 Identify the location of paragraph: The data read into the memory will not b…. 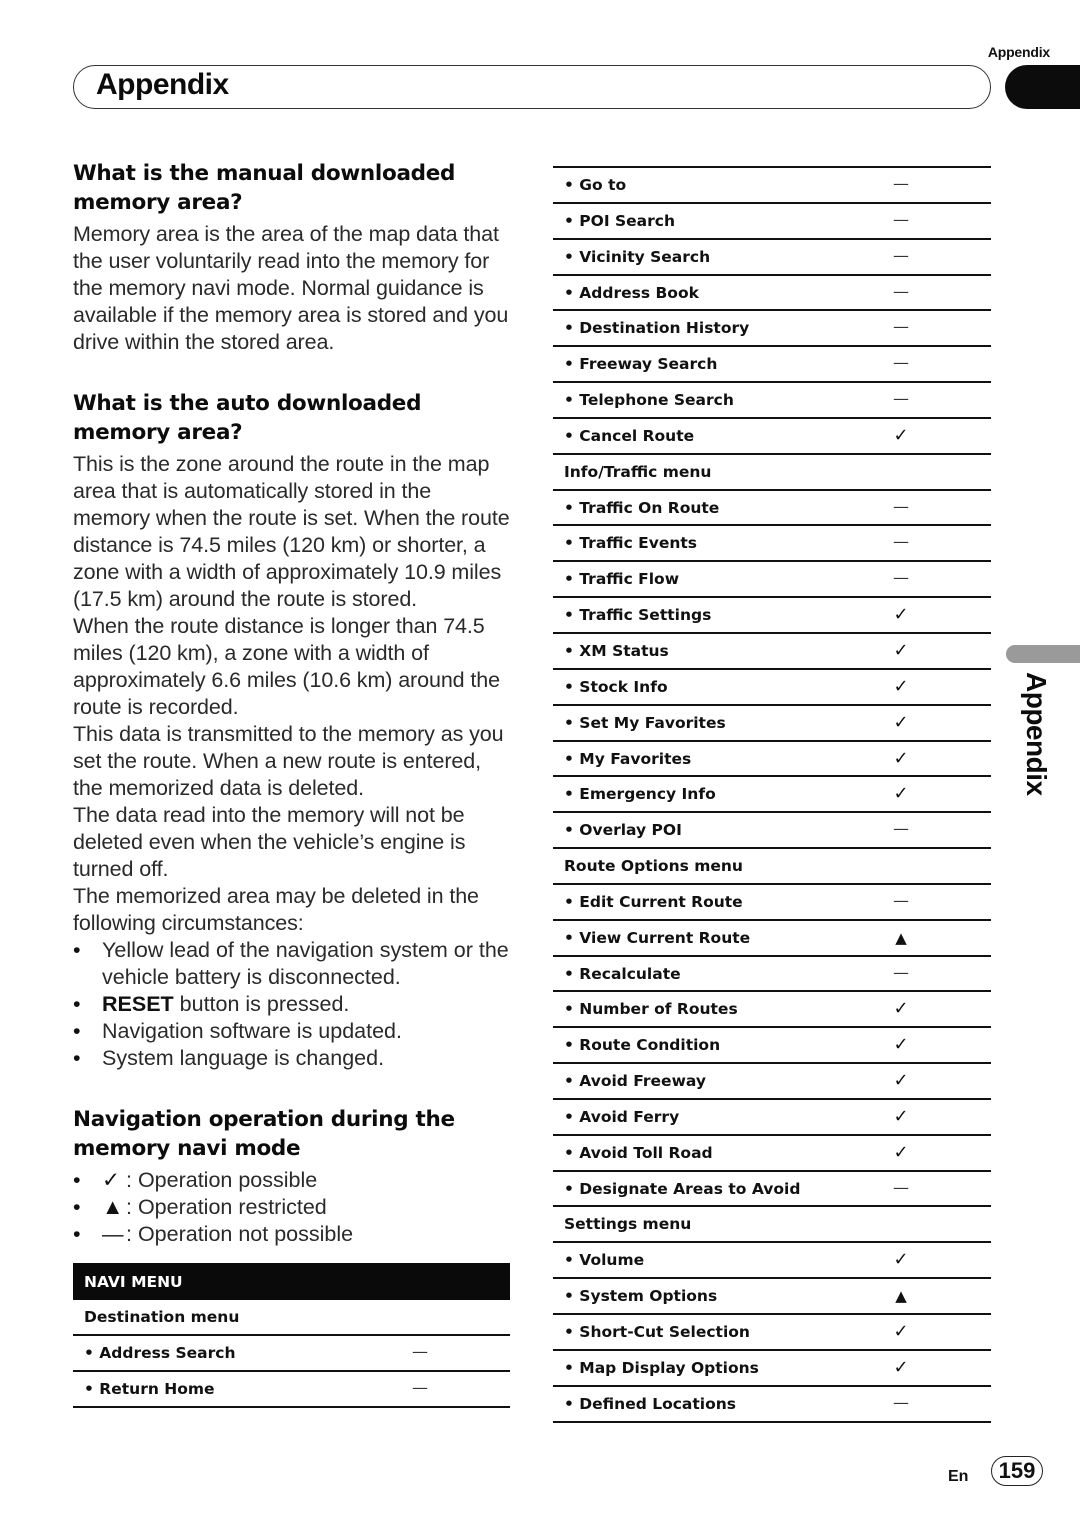
(269, 842).